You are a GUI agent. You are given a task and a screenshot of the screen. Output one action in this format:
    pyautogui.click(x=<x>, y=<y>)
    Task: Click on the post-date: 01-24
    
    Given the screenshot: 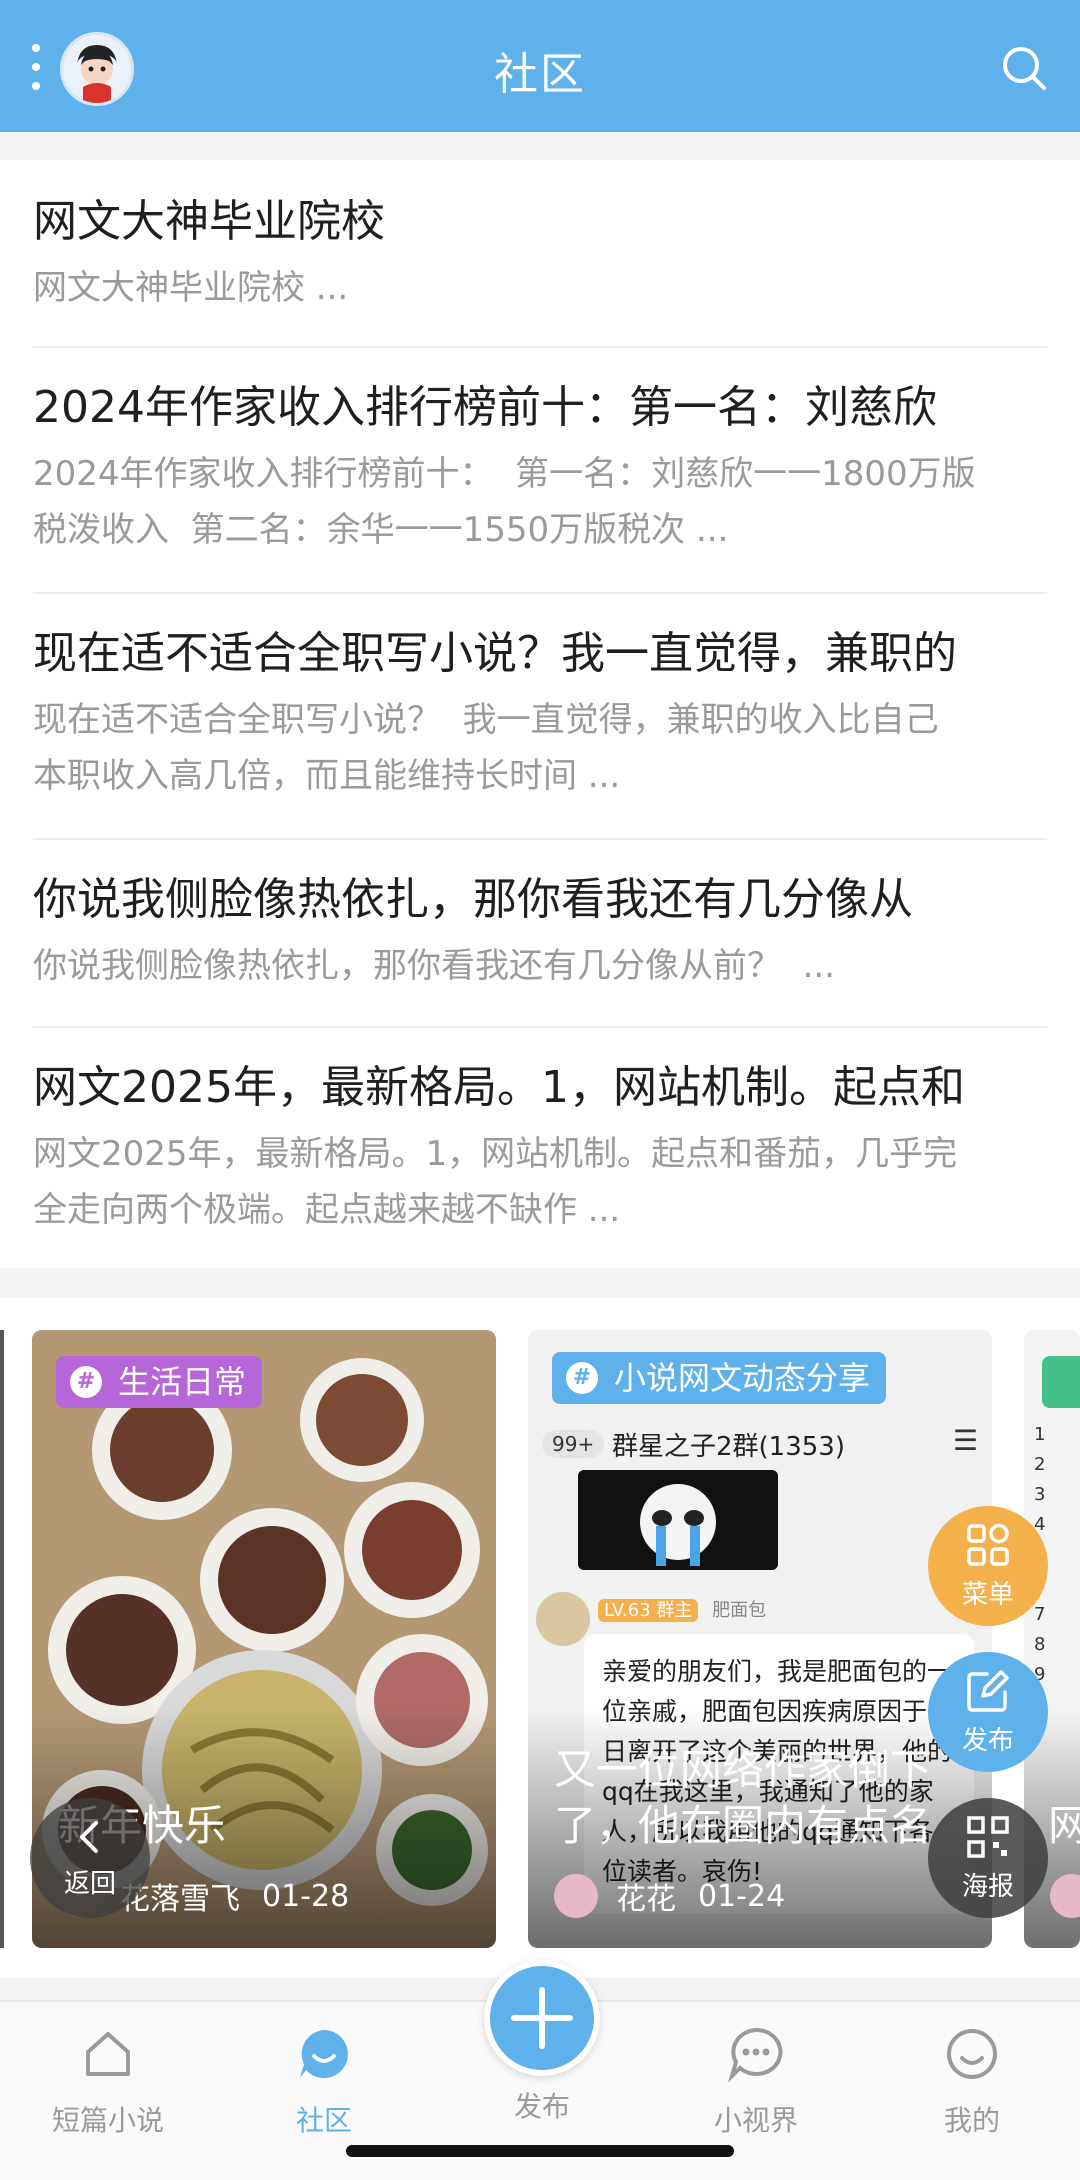 What is the action you would take?
    pyautogui.click(x=742, y=1896)
    